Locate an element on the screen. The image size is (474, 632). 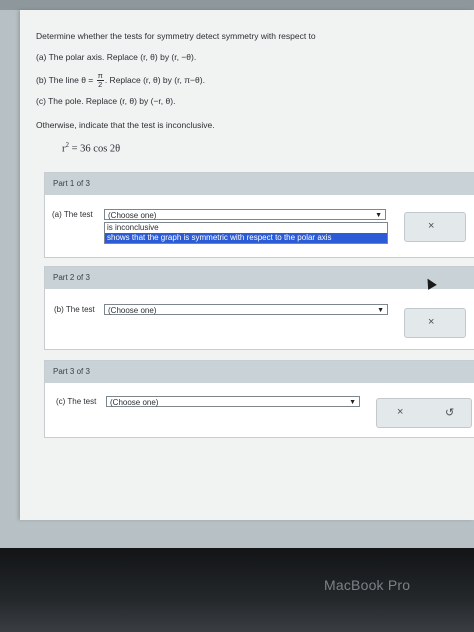
part-3-label: (c) The test is located at coordinates (76, 401).